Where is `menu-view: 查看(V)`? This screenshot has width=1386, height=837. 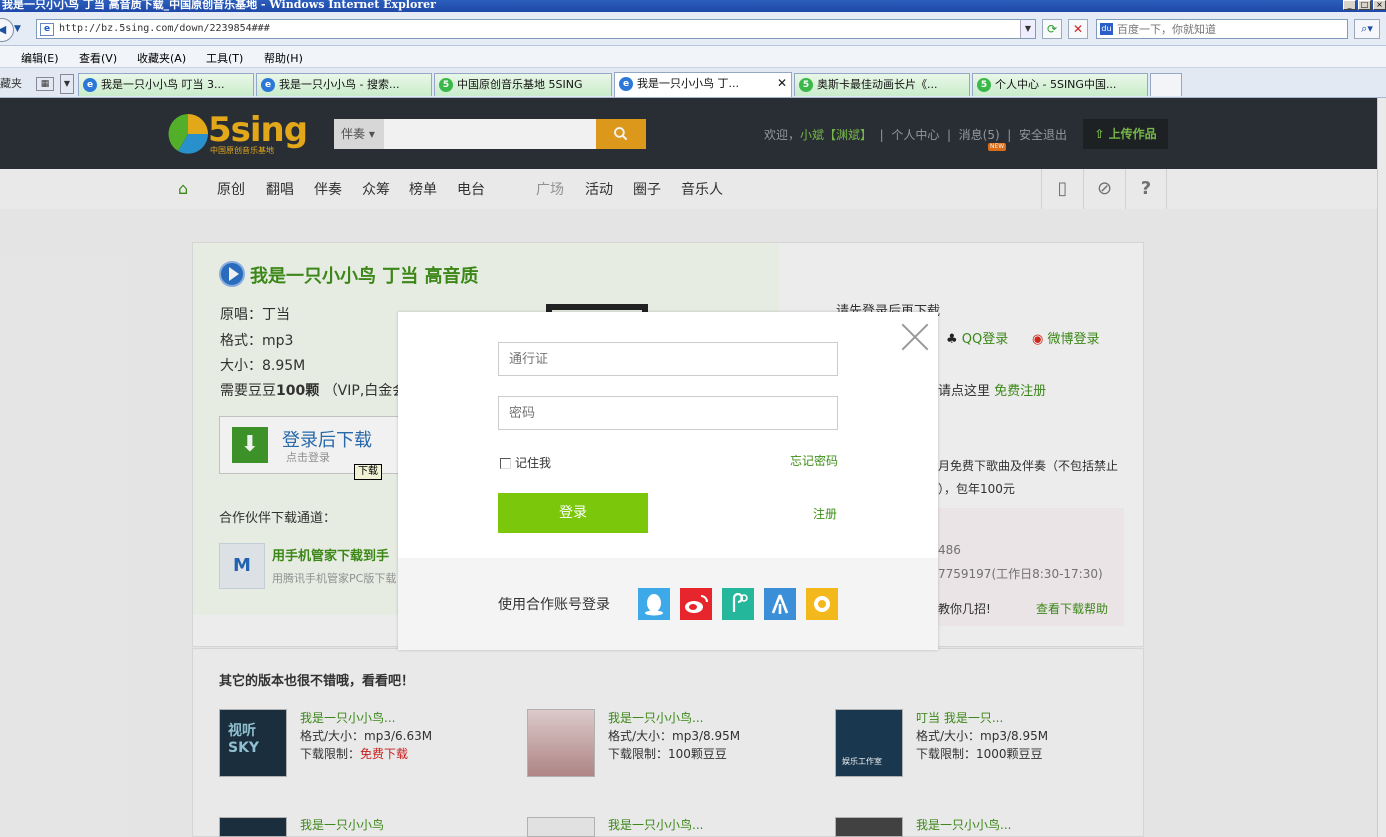 menu-view: 查看(V) is located at coordinates (98, 58).